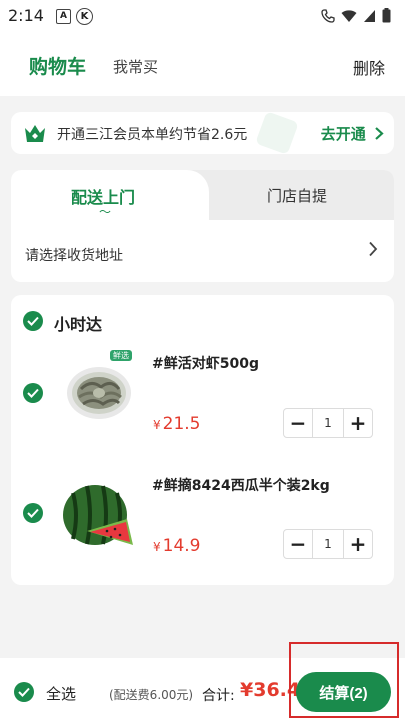  I want to click on total-label: 合计:, so click(218, 696).